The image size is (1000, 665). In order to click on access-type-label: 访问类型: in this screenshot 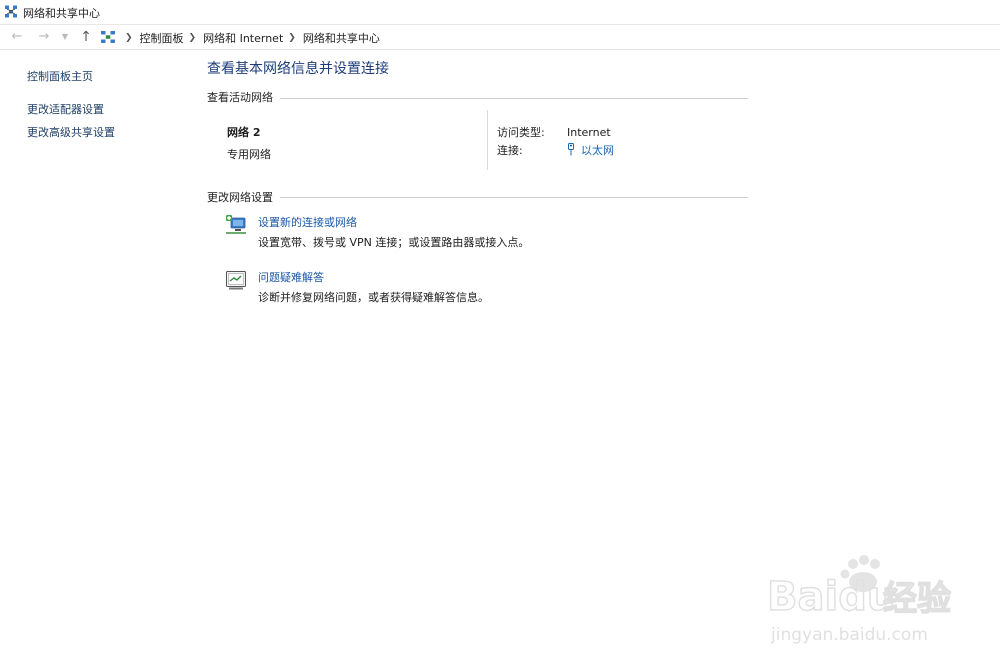, I will do `click(521, 132)`.